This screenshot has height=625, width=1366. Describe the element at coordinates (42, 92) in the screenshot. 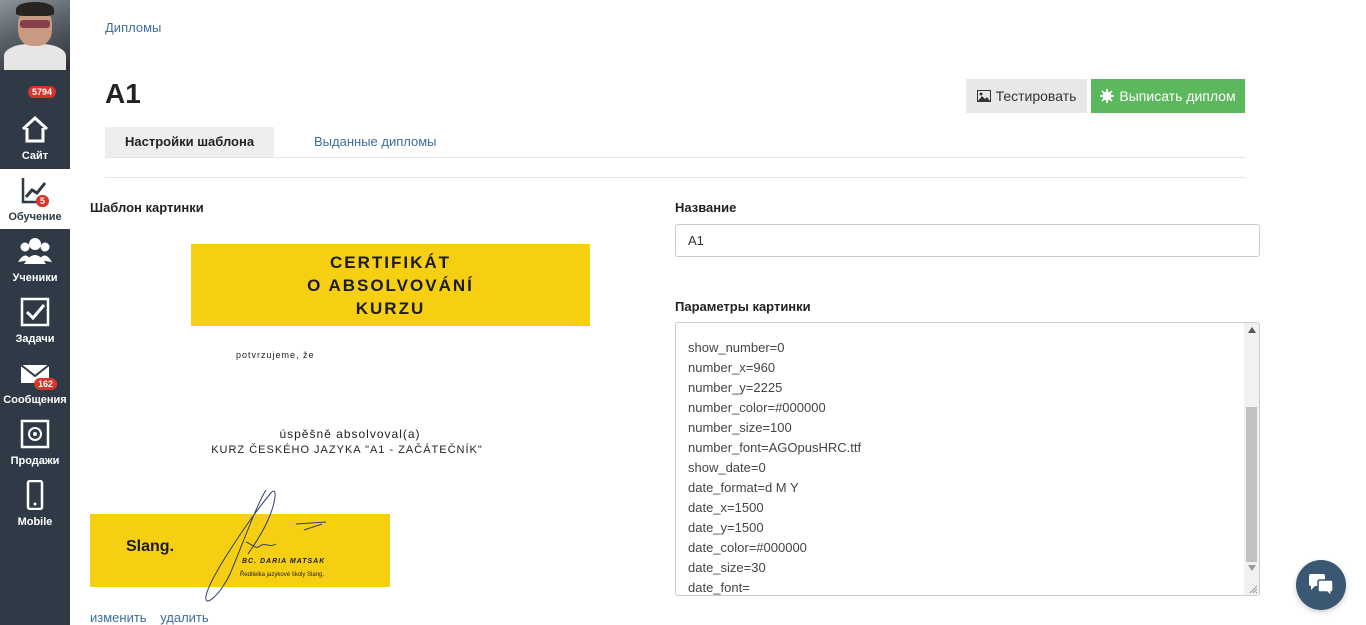

I see `notifications-badge: 5794` at that location.